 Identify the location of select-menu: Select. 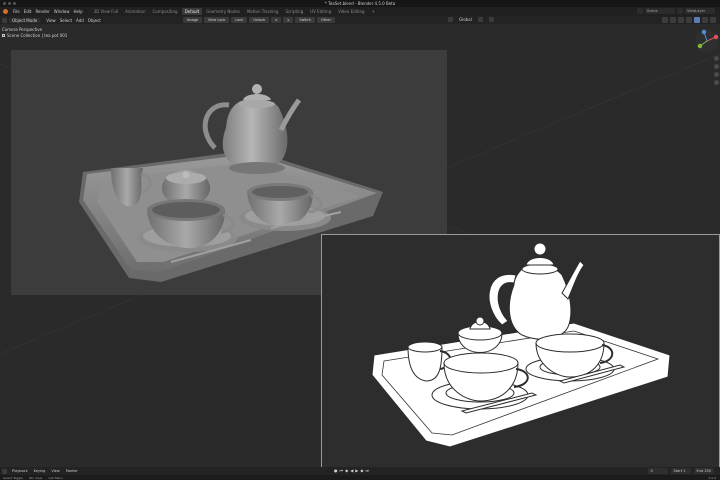
(66, 20).